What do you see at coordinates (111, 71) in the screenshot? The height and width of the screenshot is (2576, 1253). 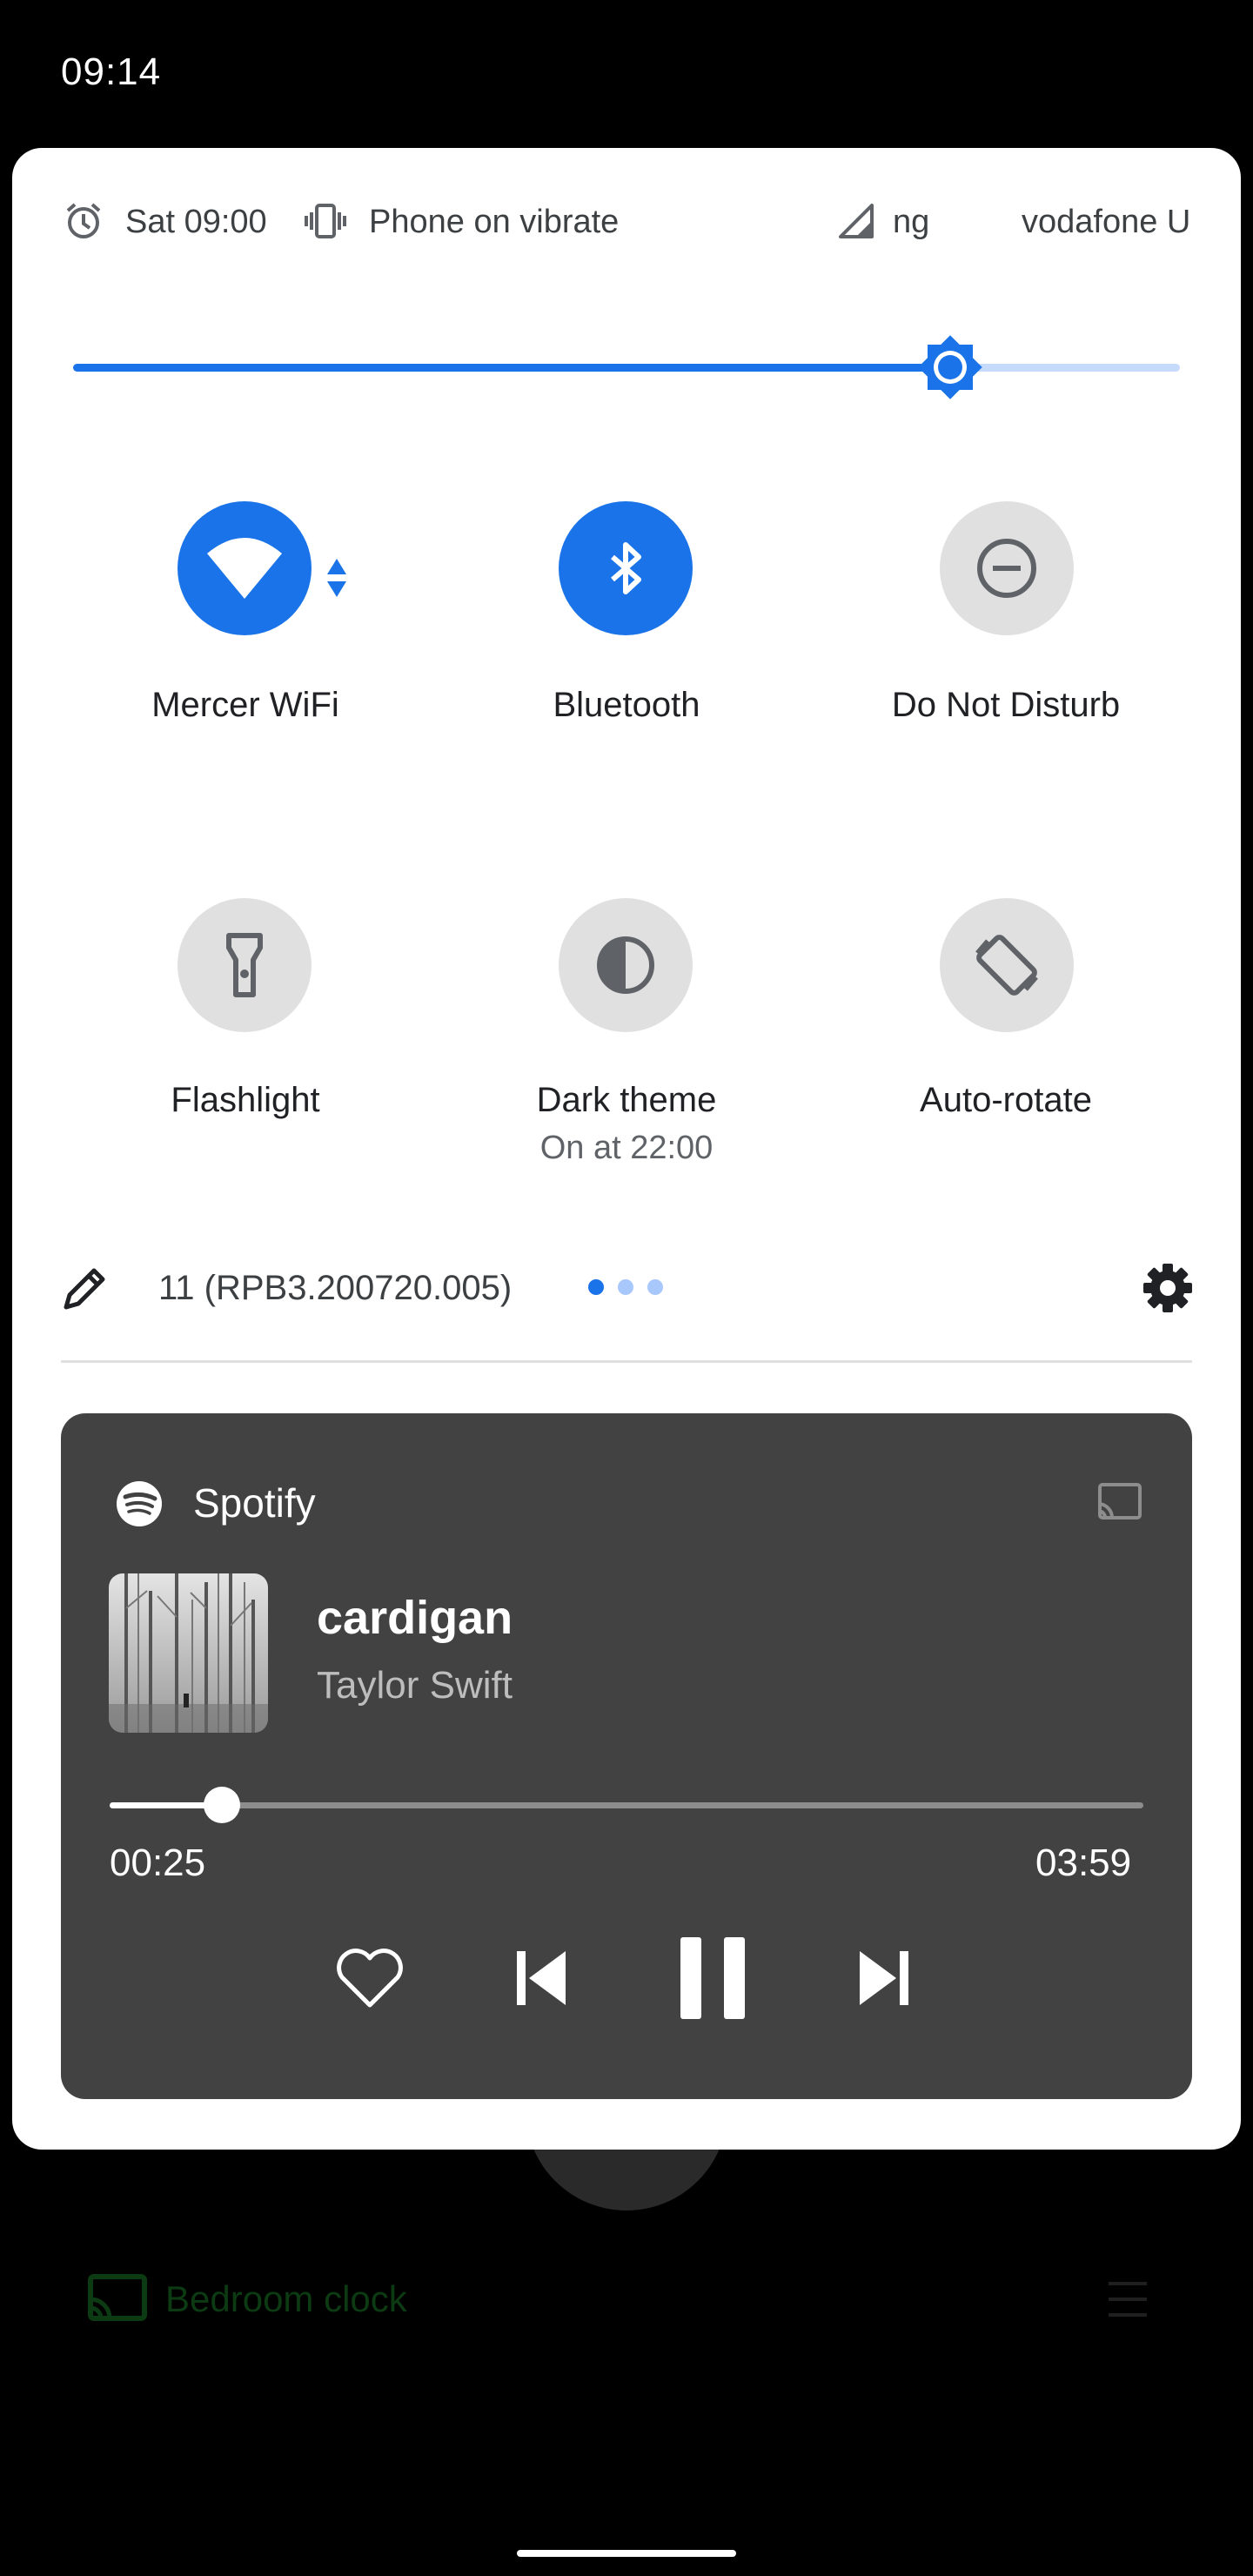 I see `status-bar-clock: 09:14` at bounding box center [111, 71].